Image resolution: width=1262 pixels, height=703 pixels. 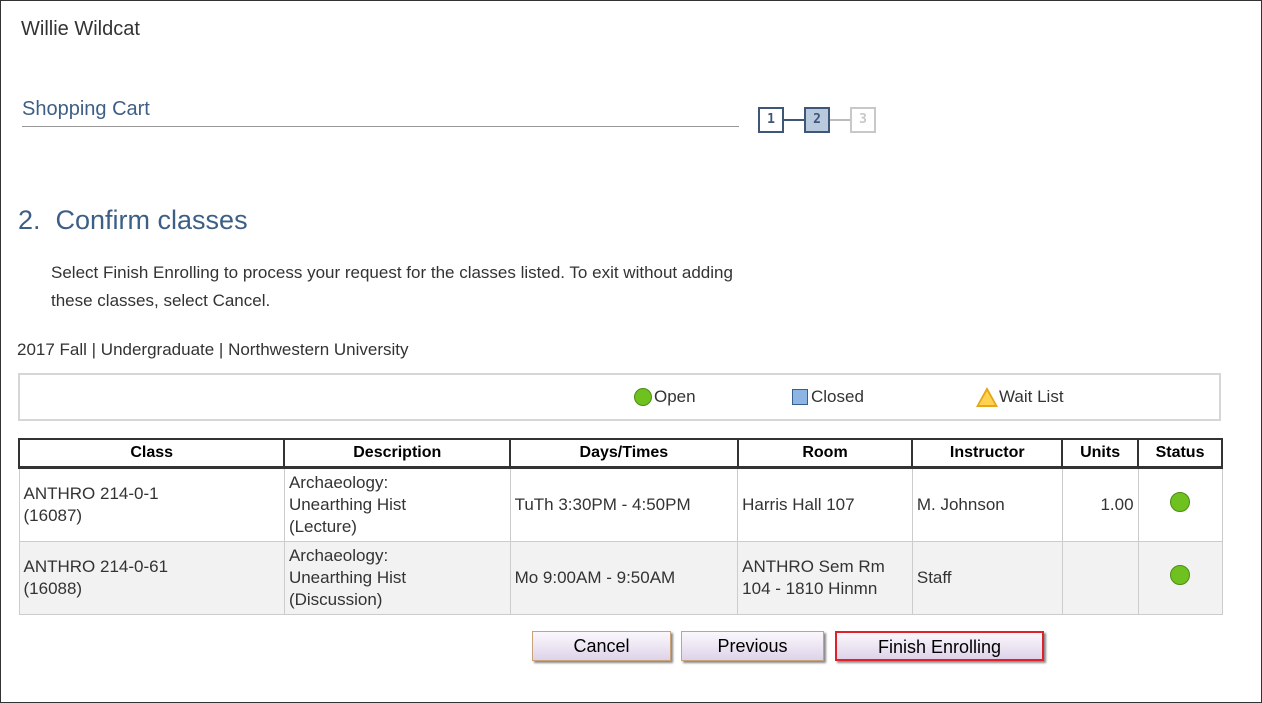 What do you see at coordinates (987, 578) in the screenshot?
I see `instructor-cell: Staff` at bounding box center [987, 578].